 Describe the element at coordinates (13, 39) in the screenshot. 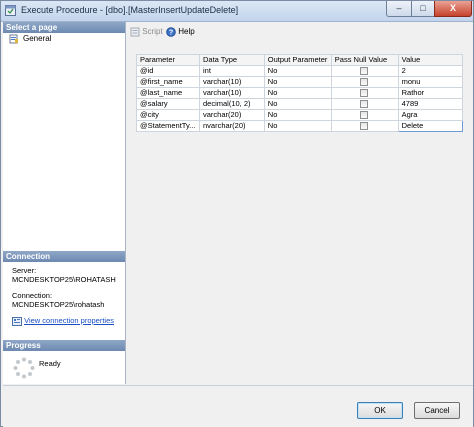

I see `general-page-icon` at that location.